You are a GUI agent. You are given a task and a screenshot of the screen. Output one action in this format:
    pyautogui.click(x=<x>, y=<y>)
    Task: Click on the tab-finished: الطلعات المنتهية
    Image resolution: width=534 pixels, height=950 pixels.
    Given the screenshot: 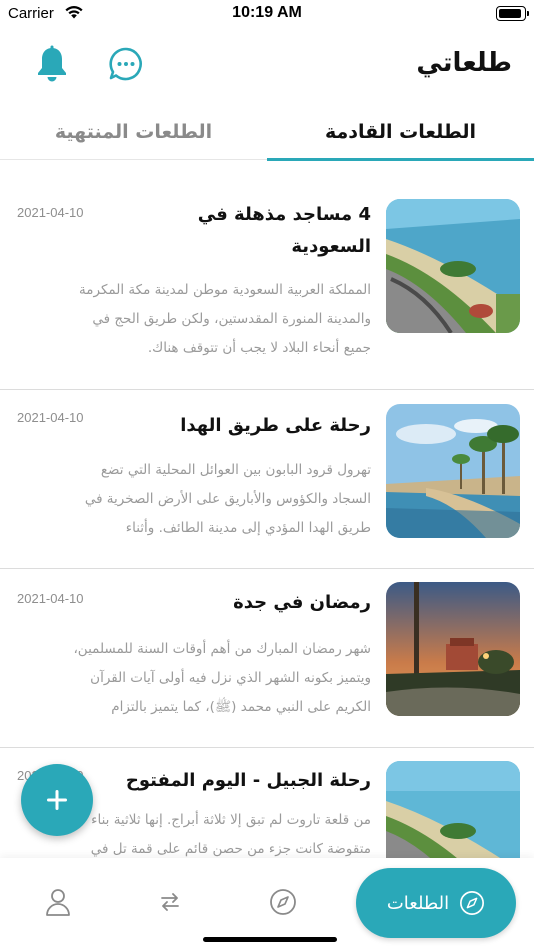 What is the action you would take?
    pyautogui.click(x=133, y=132)
    